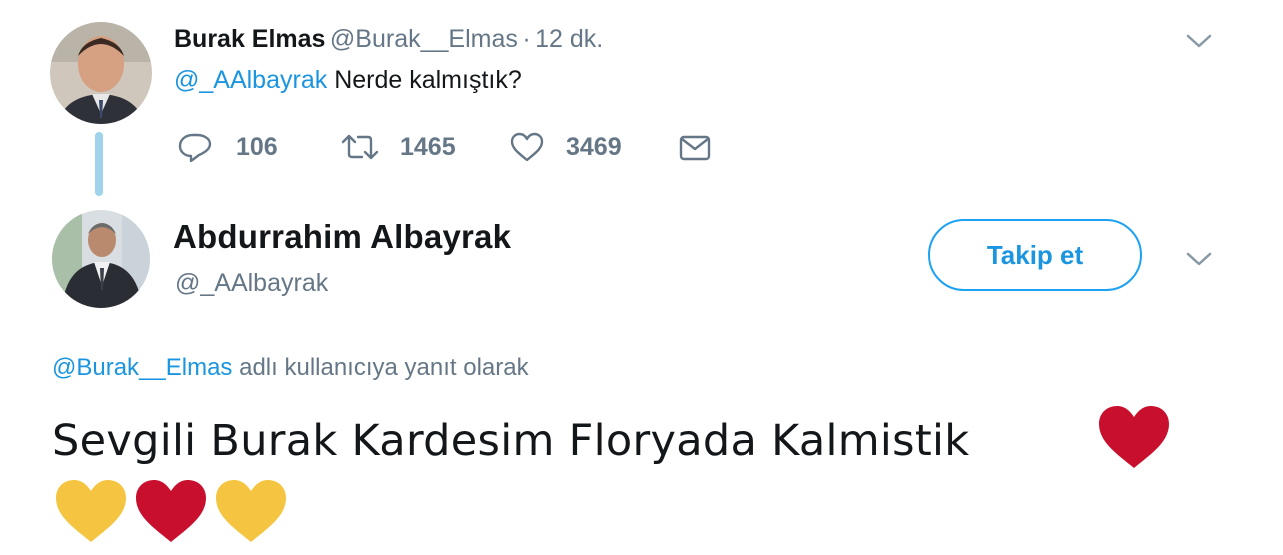  Describe the element at coordinates (142, 367) in the screenshot. I see `reply-to-mention: @Burak__Elmas` at that location.